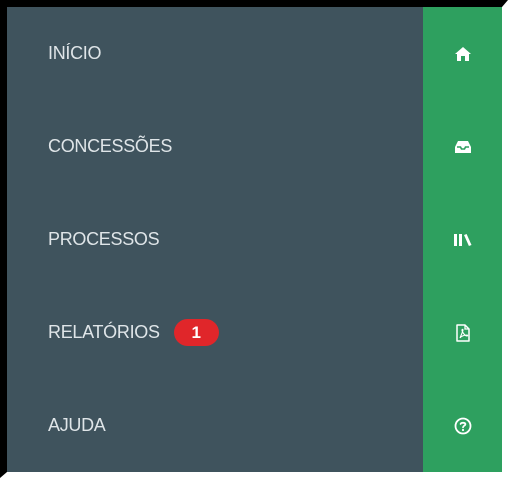 The height and width of the screenshot is (478, 508). I want to click on menu-item-label: AJUDA, so click(77, 425).